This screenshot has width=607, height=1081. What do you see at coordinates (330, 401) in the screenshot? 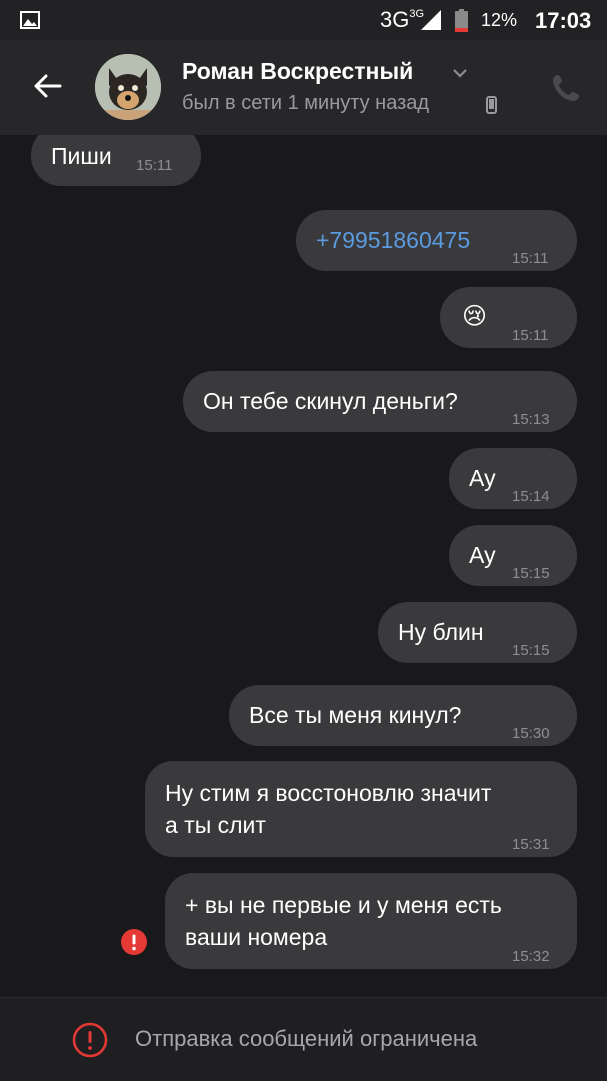
I see `message-text: Он тебе скинул деньги?` at bounding box center [330, 401].